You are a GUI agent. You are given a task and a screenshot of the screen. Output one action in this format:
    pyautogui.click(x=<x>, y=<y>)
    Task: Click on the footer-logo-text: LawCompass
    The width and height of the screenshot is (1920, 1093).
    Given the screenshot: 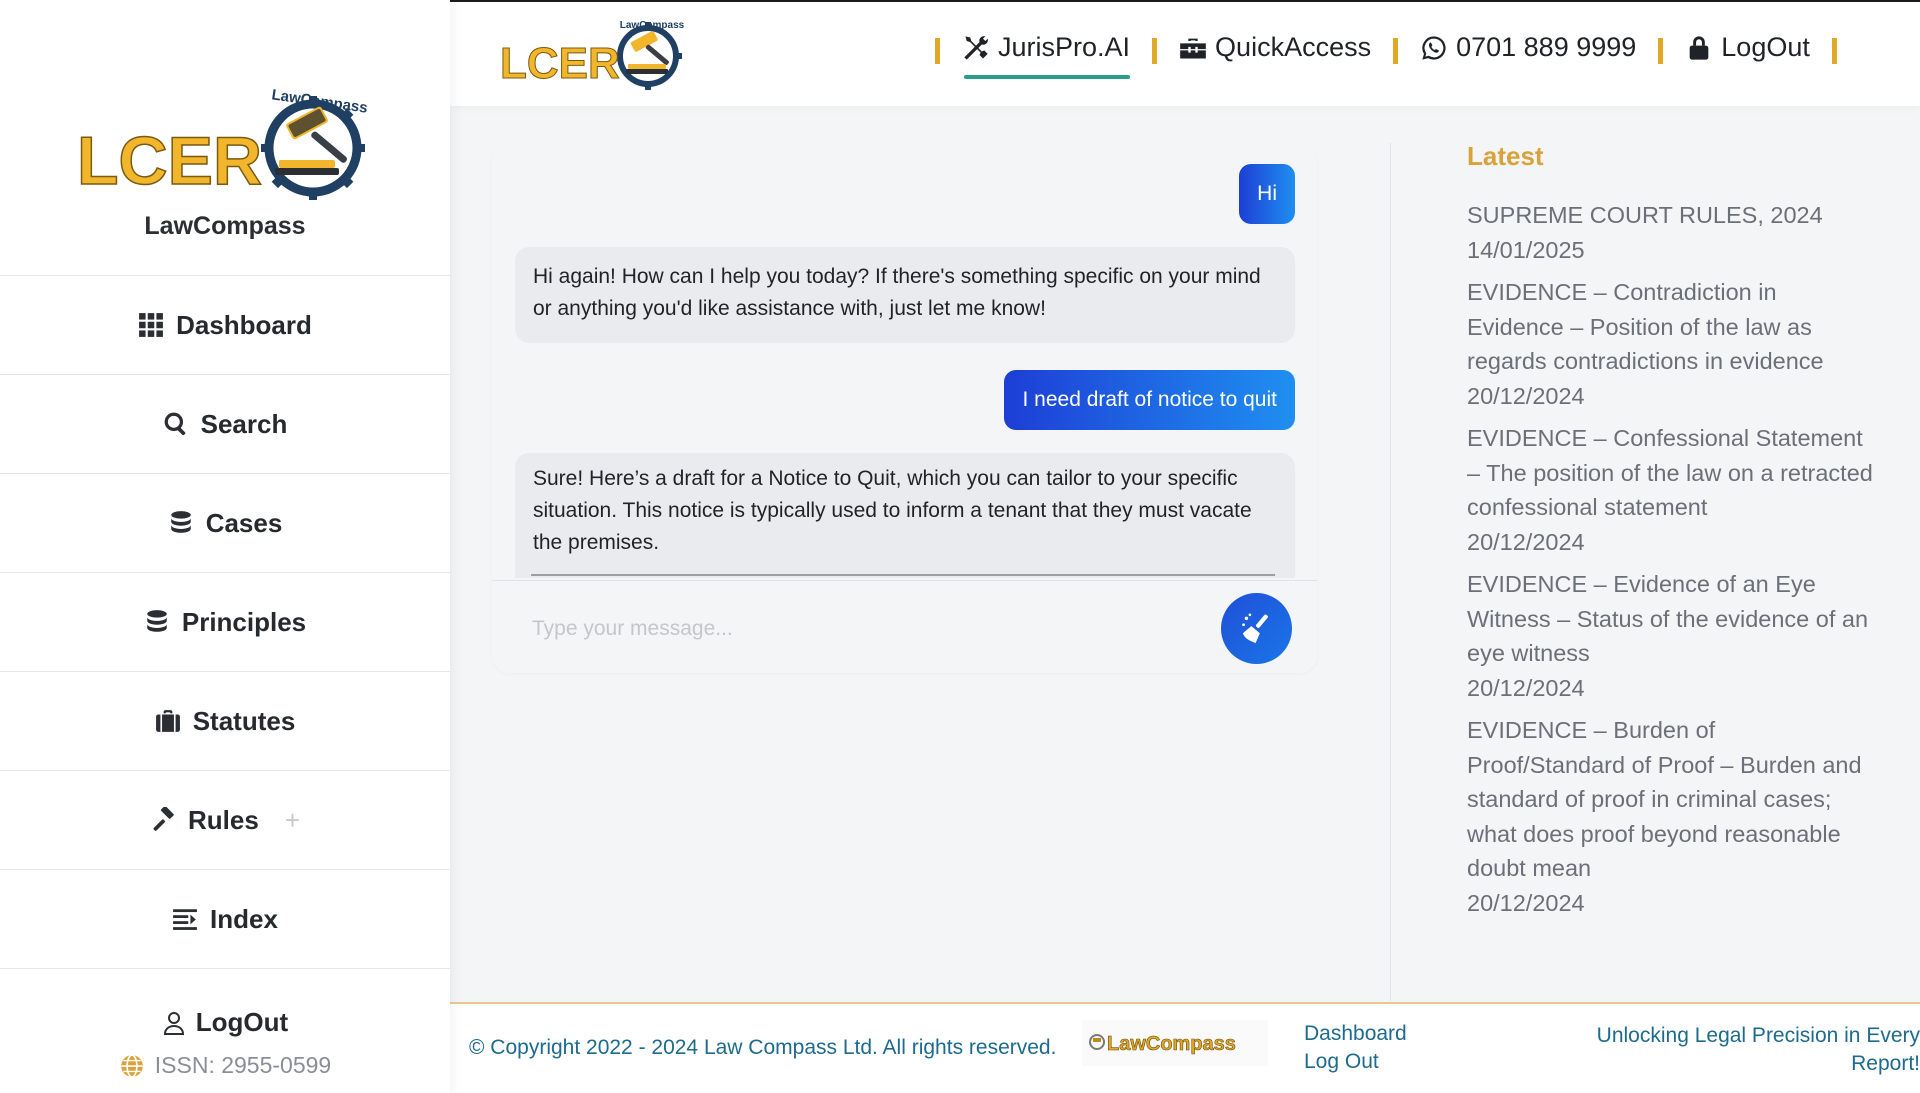 What is the action you would take?
    pyautogui.click(x=1171, y=1044)
    